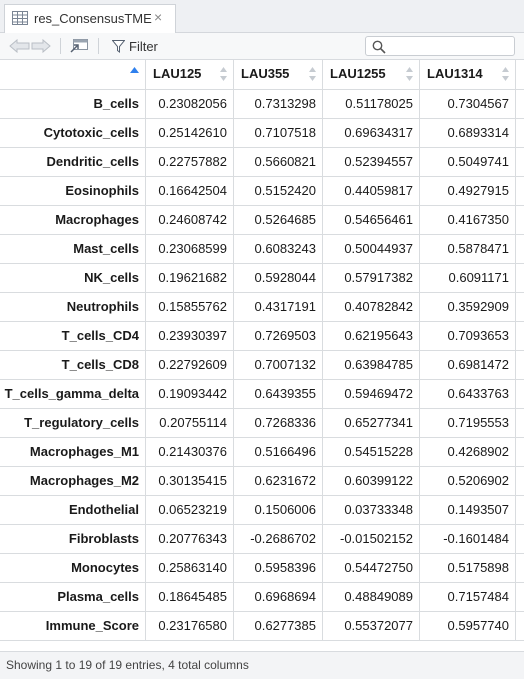 This screenshot has height=679, width=524. What do you see at coordinates (73, 162) in the screenshot?
I see `row-name: Dendritic_cells` at bounding box center [73, 162].